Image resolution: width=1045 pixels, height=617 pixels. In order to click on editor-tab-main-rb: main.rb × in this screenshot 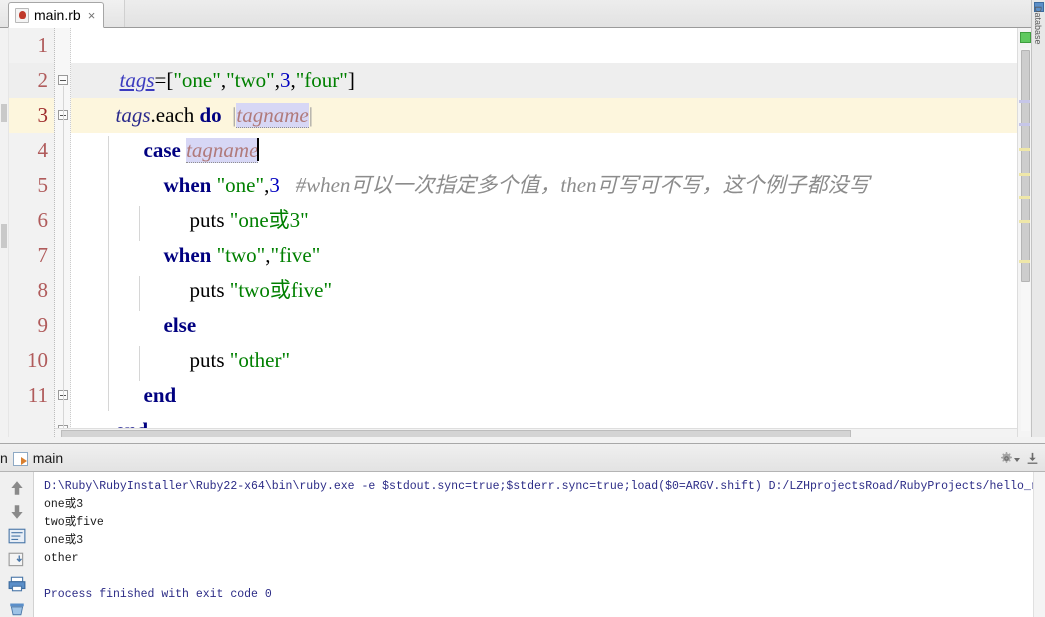, I will do `click(56, 15)`.